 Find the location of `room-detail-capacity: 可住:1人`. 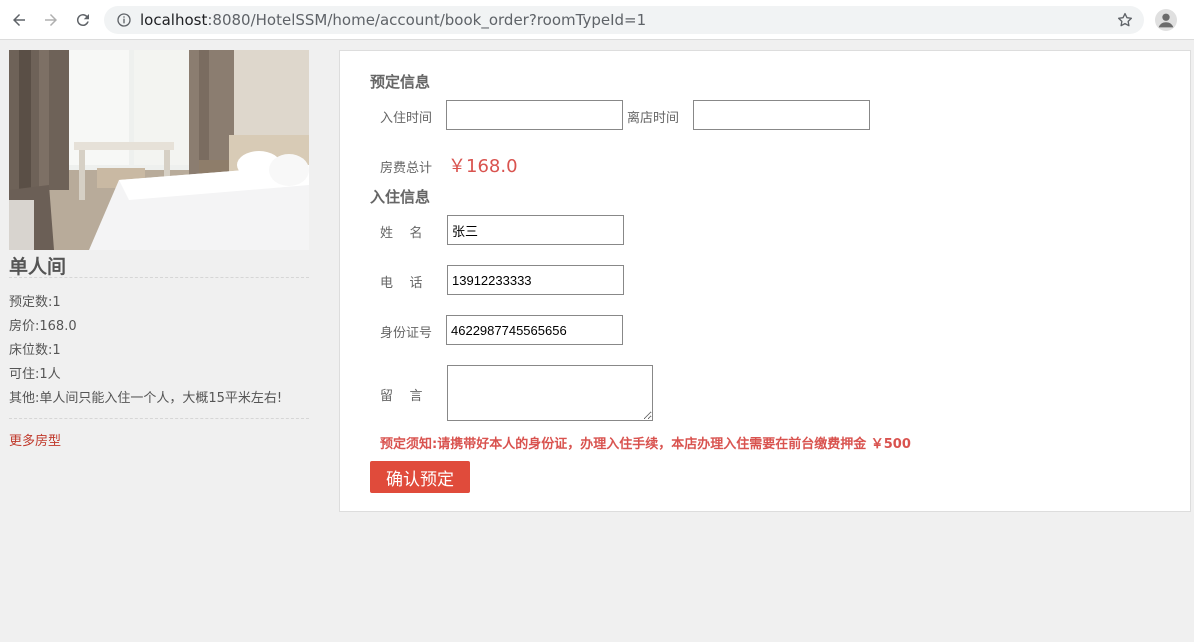

room-detail-capacity: 可住:1人 is located at coordinates (35, 374).